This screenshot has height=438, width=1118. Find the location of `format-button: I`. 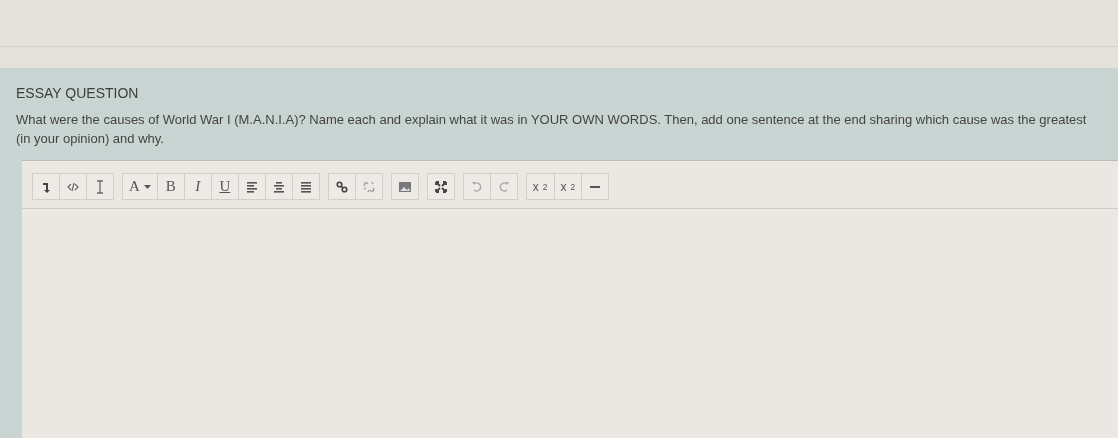

format-button: I is located at coordinates (197, 186).